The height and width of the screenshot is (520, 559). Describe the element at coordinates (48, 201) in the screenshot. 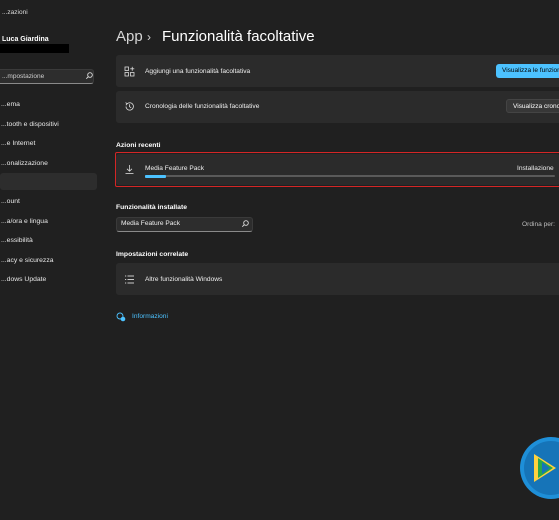

I see `sidebar-item-account: ...ount` at that location.